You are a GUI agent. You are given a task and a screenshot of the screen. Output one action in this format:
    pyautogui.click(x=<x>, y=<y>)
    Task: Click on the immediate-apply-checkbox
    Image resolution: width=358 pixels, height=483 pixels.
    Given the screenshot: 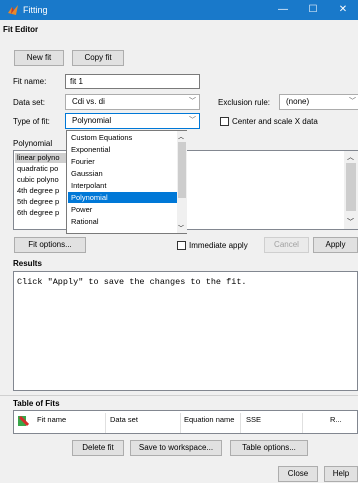 What is the action you would take?
    pyautogui.click(x=181, y=245)
    